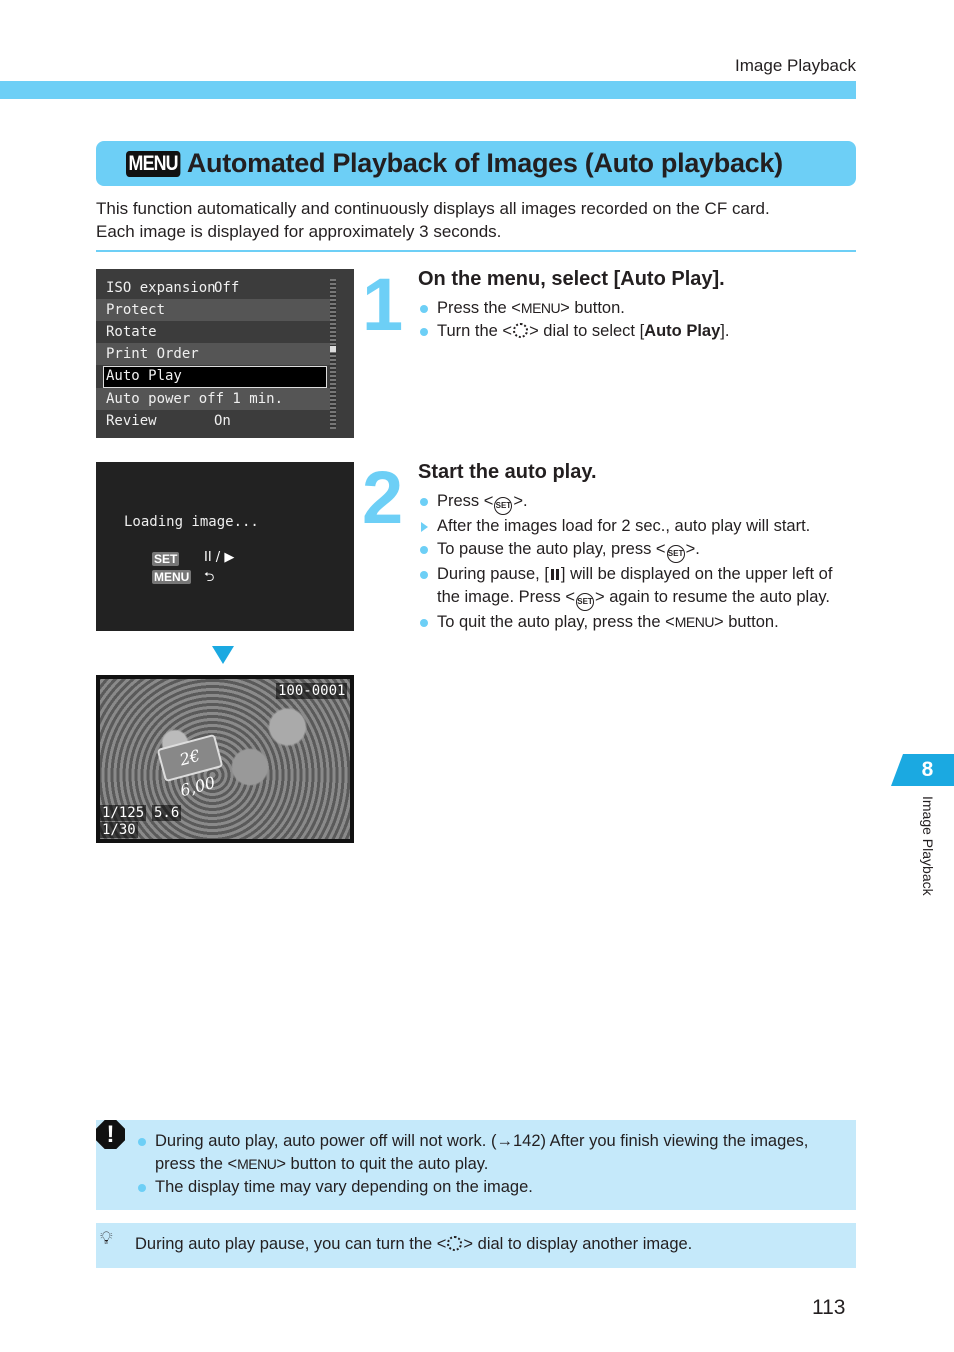 Image resolution: width=954 pixels, height=1352 pixels. What do you see at coordinates (556, 622) in the screenshot?
I see `text: To quit the auto play, press the <` at bounding box center [556, 622].